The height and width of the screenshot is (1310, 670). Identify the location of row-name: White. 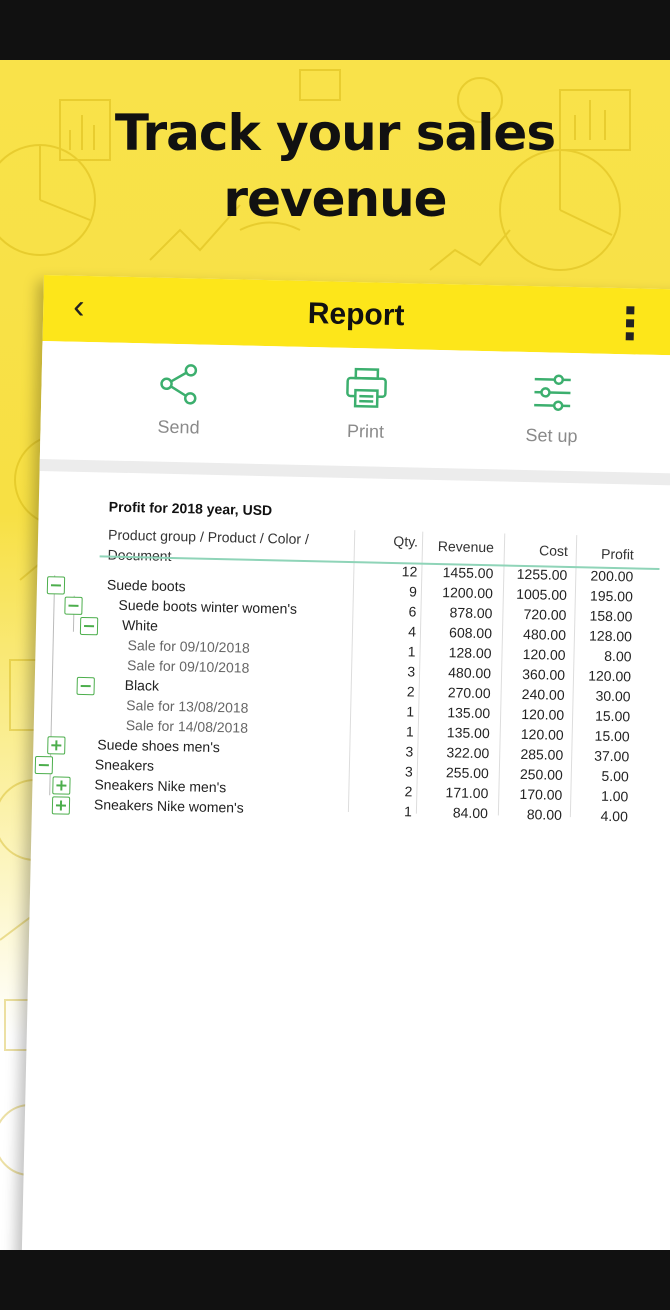
(140, 625).